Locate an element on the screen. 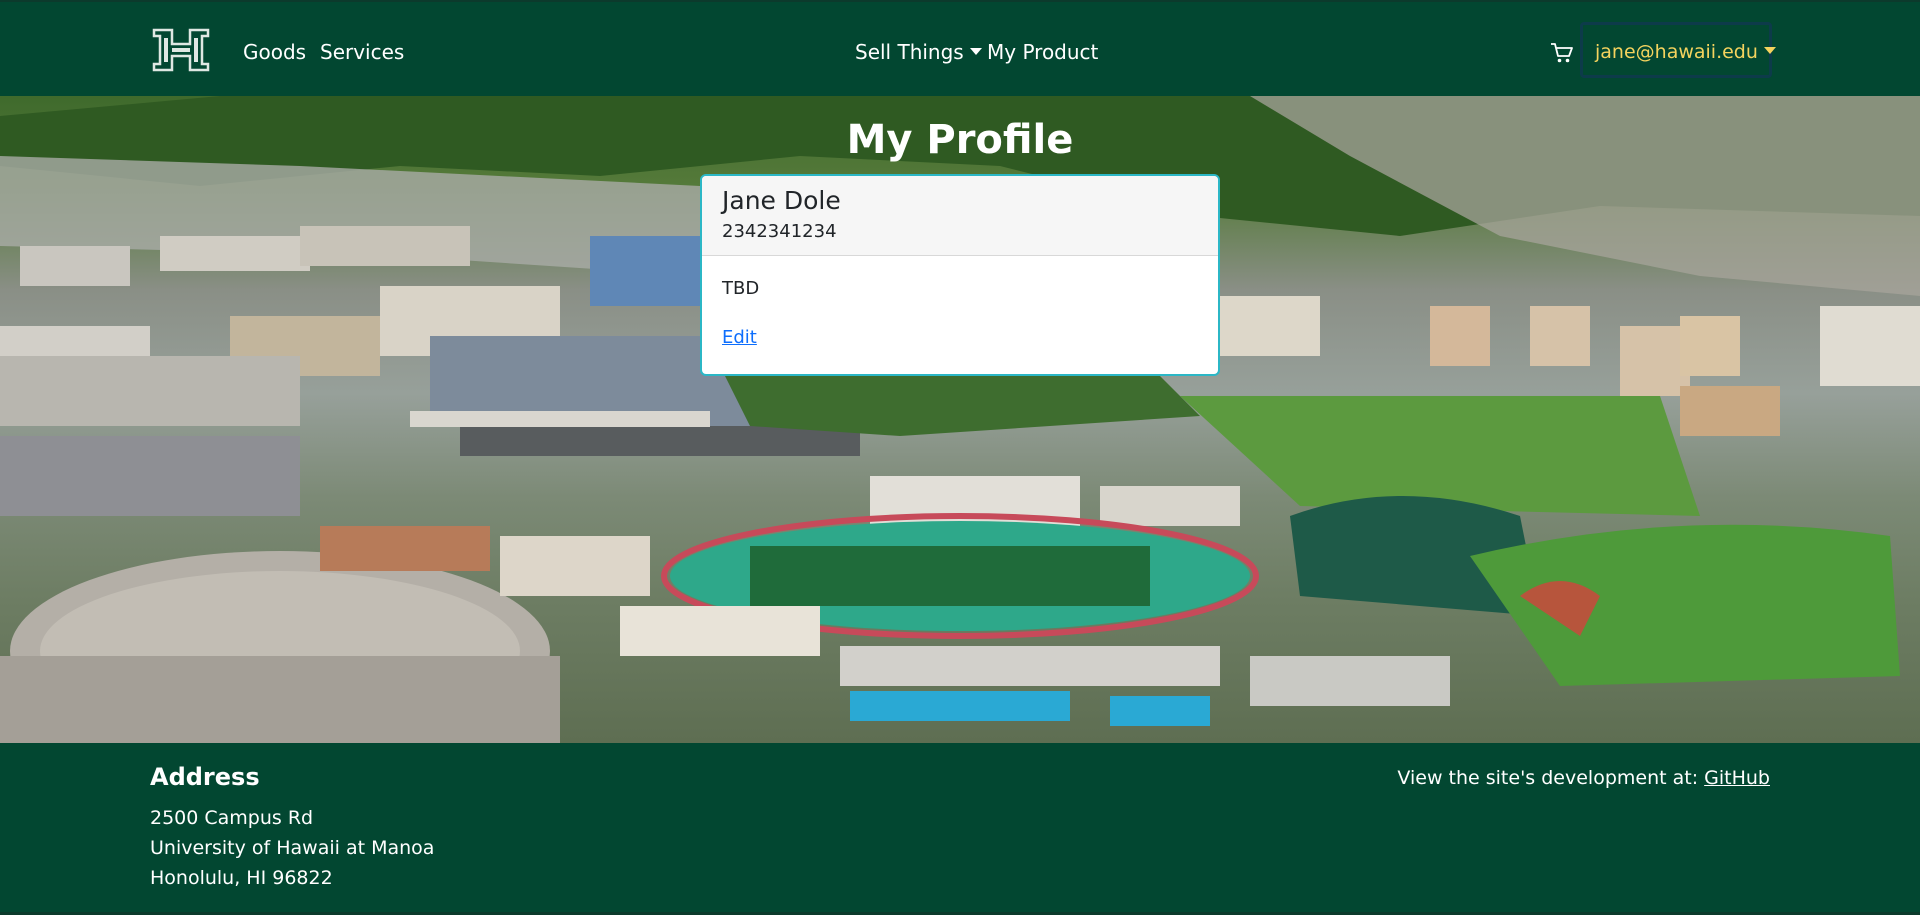  user-email-text: jane@hawaii.edu is located at coordinates (1676, 52).